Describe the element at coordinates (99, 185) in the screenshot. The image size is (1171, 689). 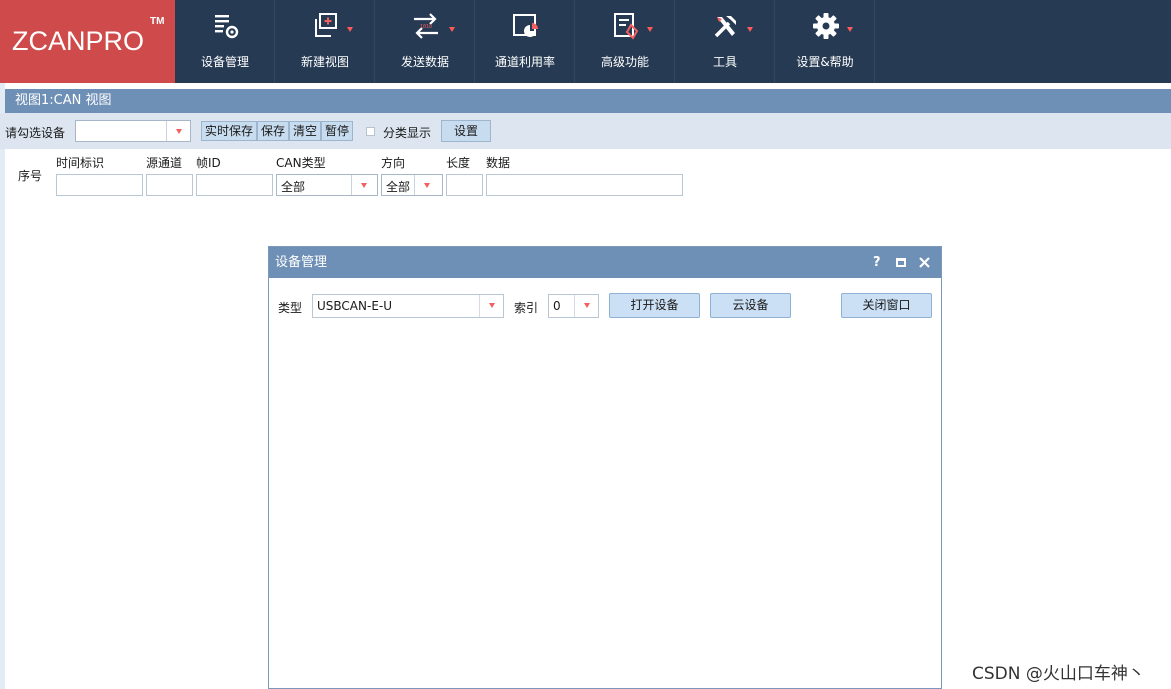
I see `timestamp-filter-input` at that location.